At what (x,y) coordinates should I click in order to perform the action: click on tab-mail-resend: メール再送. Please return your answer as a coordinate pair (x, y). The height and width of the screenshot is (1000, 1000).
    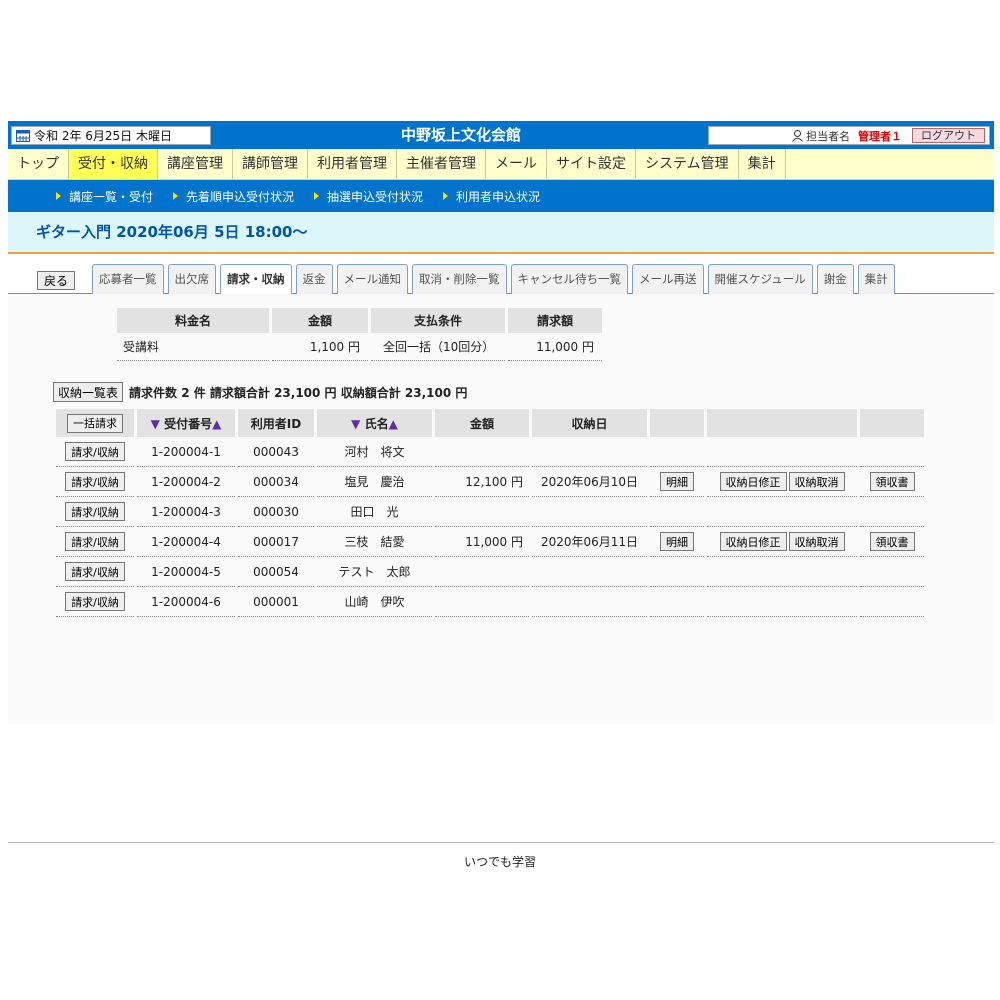
    Looking at the image, I should click on (668, 279).